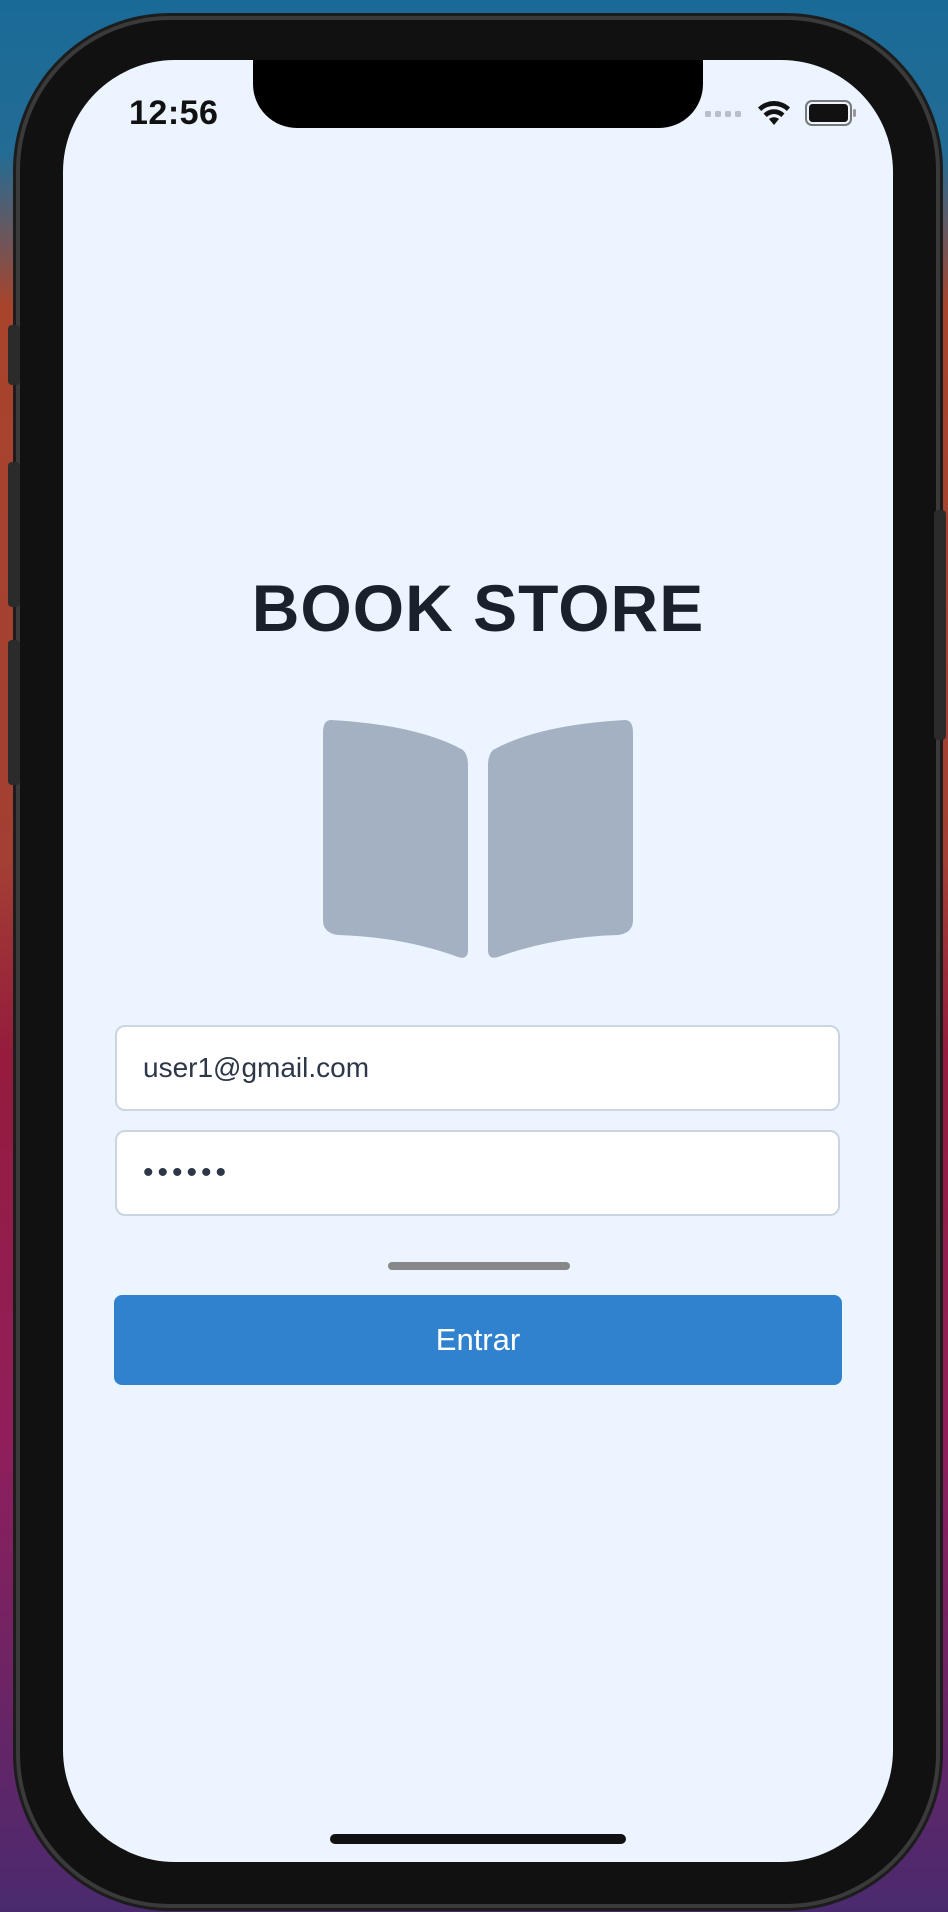 This screenshot has height=1912, width=948. What do you see at coordinates (477, 1173) in the screenshot?
I see `password-field: ••••••` at bounding box center [477, 1173].